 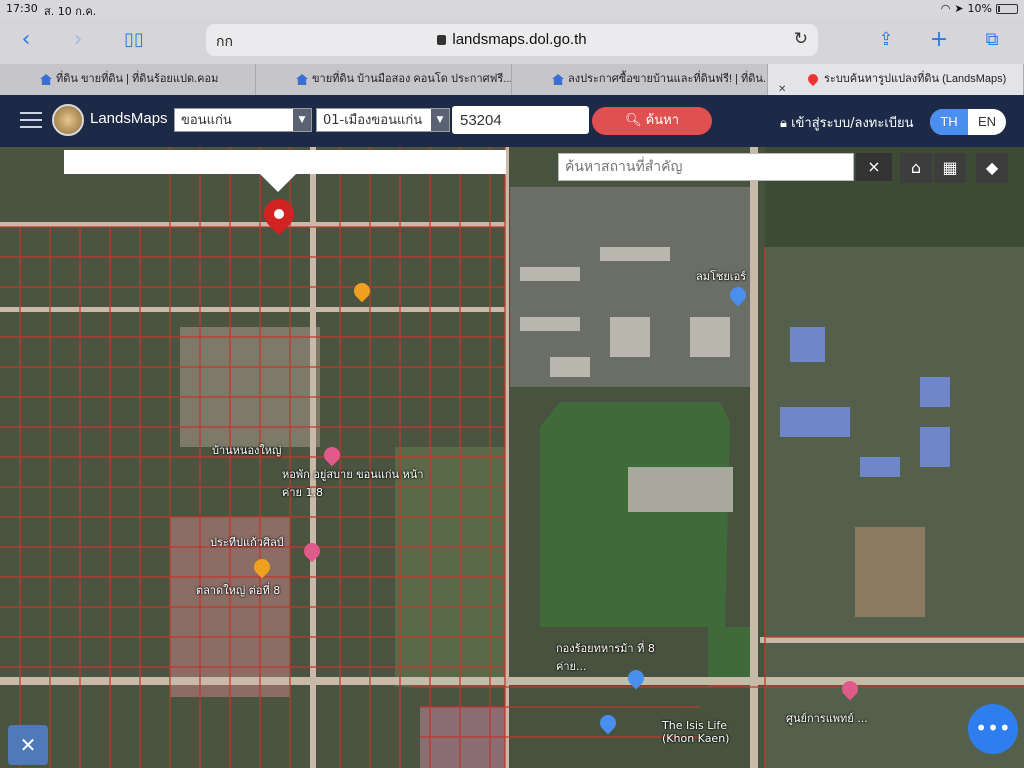 I want to click on map-label: ลมโชยเอร์, so click(x=721, y=276).